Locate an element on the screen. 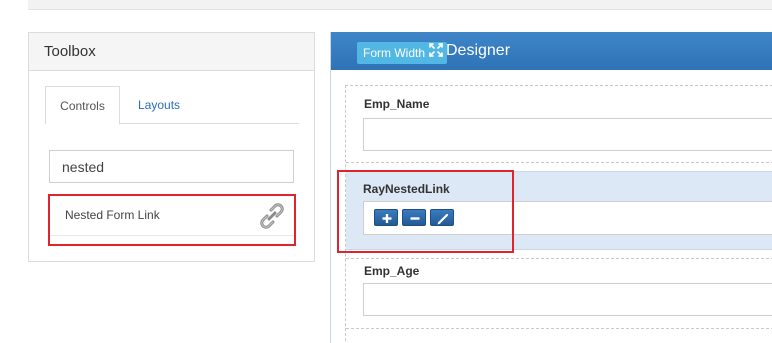  toolbox-title: Toolbox is located at coordinates (171, 52).